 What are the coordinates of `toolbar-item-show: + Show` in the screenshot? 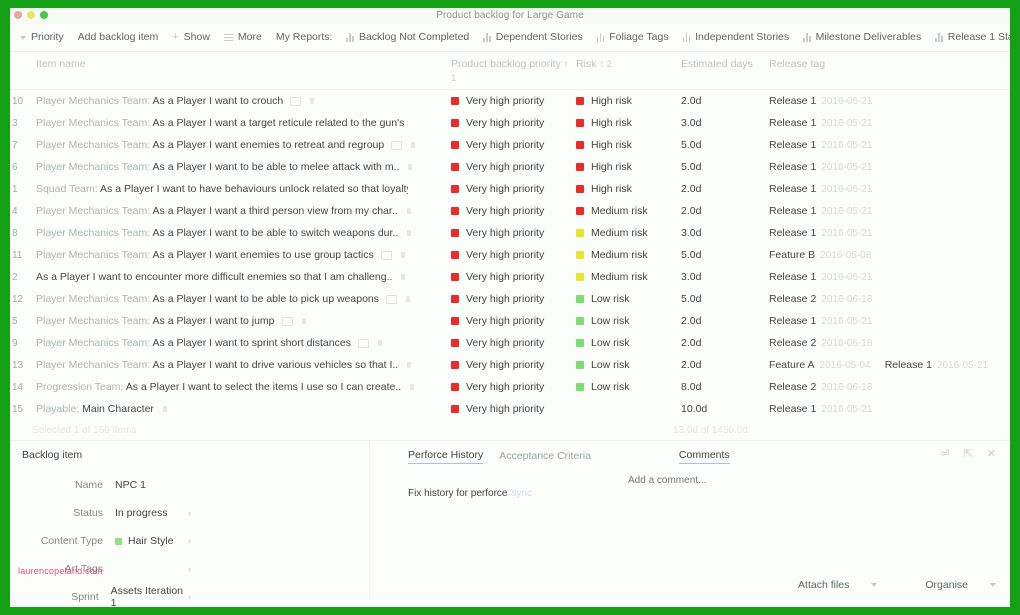 It's located at (196, 37).